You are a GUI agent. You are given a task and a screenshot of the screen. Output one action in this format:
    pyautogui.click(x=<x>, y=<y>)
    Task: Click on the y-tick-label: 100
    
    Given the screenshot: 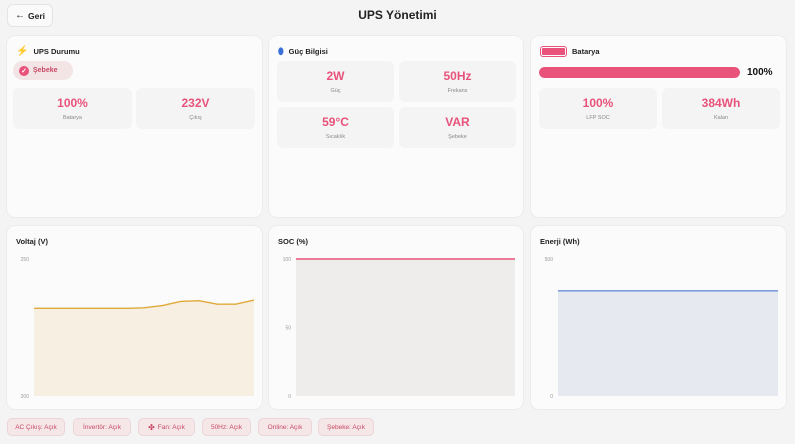 What is the action you would take?
    pyautogui.click(x=287, y=260)
    